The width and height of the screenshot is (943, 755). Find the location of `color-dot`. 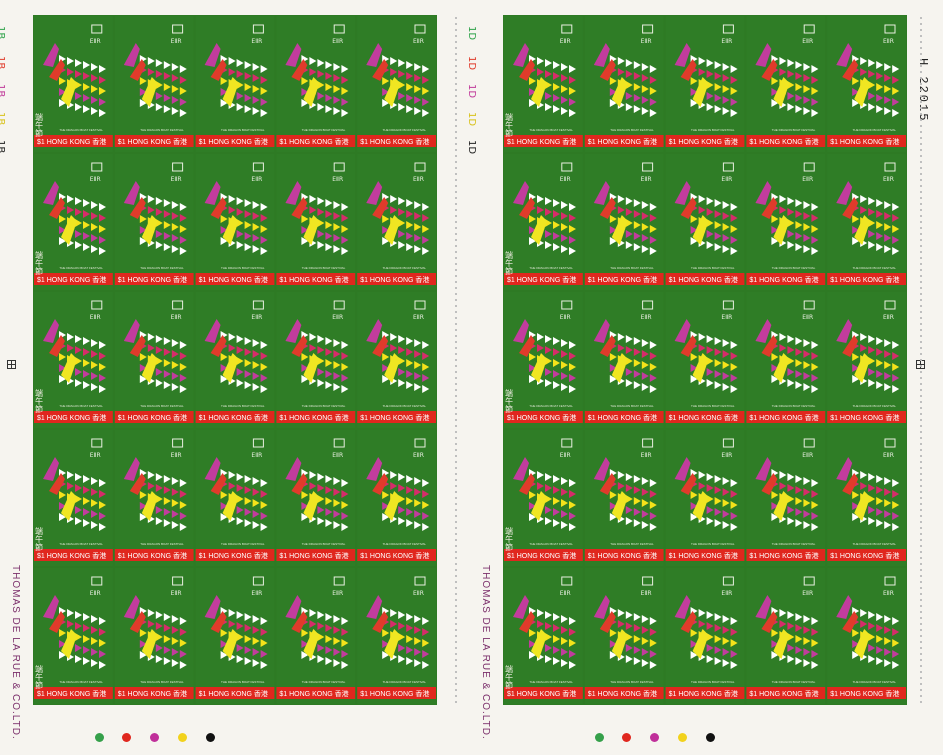

color-dot is located at coordinates (626, 737).